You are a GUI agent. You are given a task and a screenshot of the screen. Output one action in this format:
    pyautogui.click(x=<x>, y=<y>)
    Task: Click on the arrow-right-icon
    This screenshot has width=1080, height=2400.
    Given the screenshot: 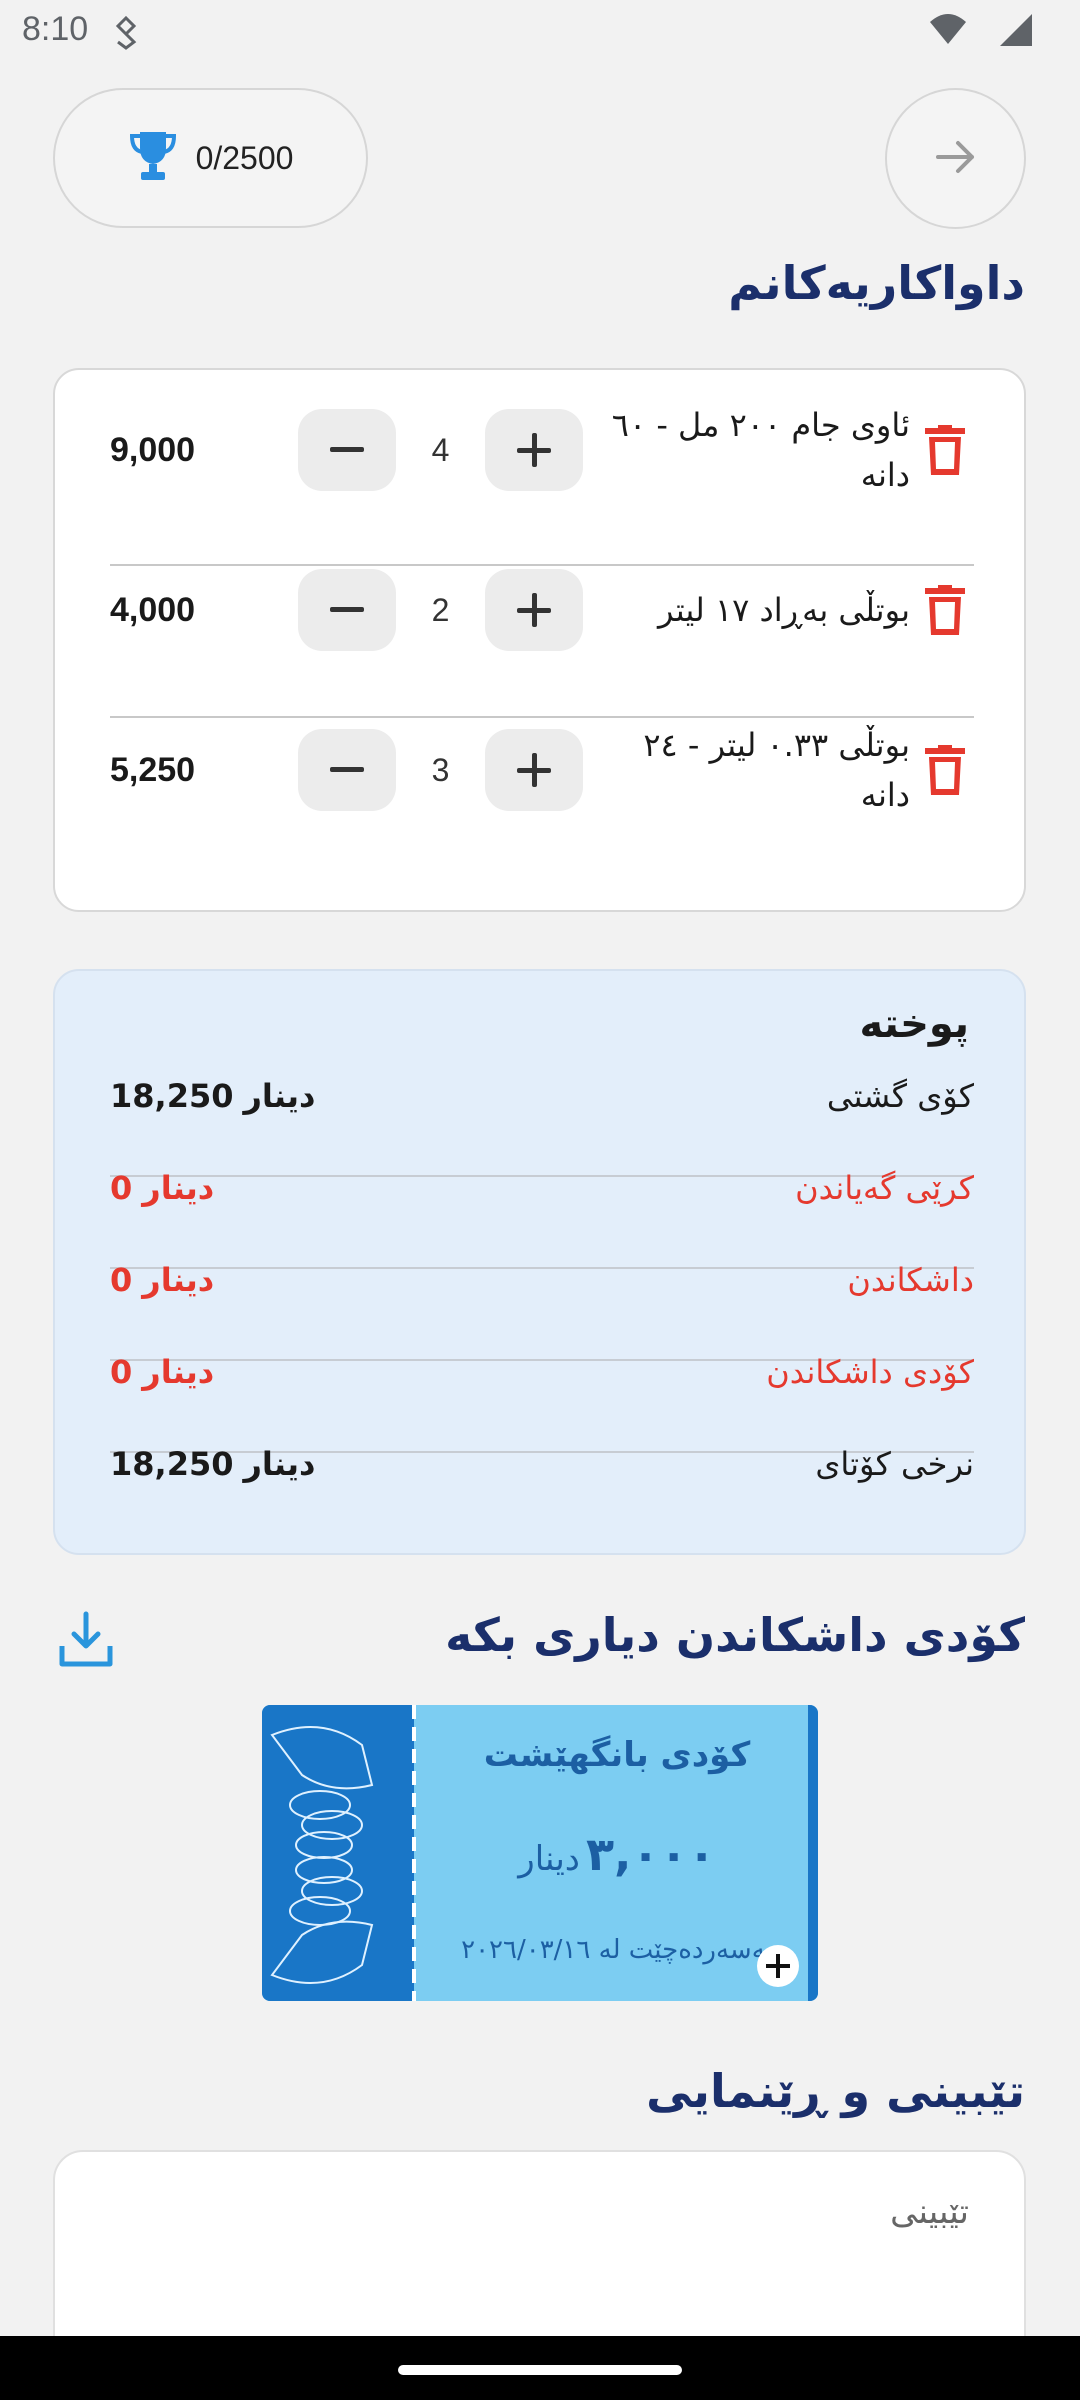 What is the action you would take?
    pyautogui.click(x=956, y=159)
    